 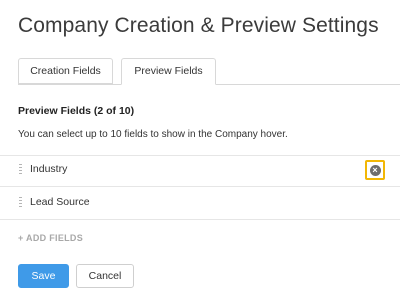 What do you see at coordinates (198, 25) in the screenshot?
I see `page-title: Company Creation & Preview Settings` at bounding box center [198, 25].